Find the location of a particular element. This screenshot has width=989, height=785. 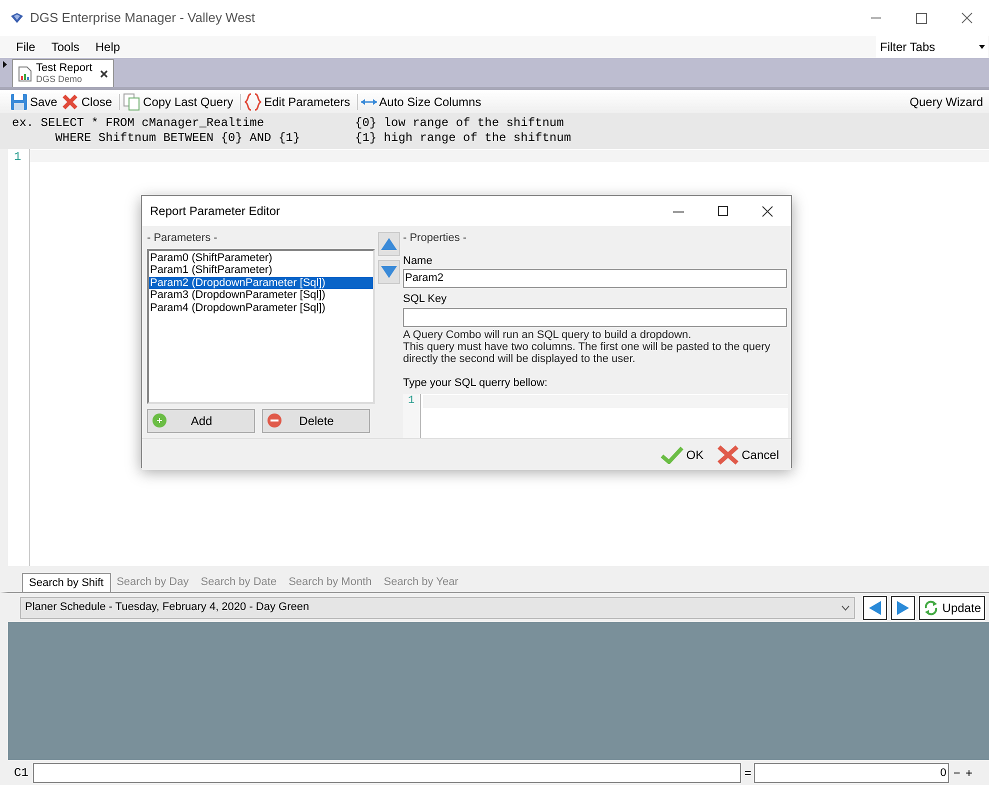

section-label: - Properties - is located at coordinates (435, 238).